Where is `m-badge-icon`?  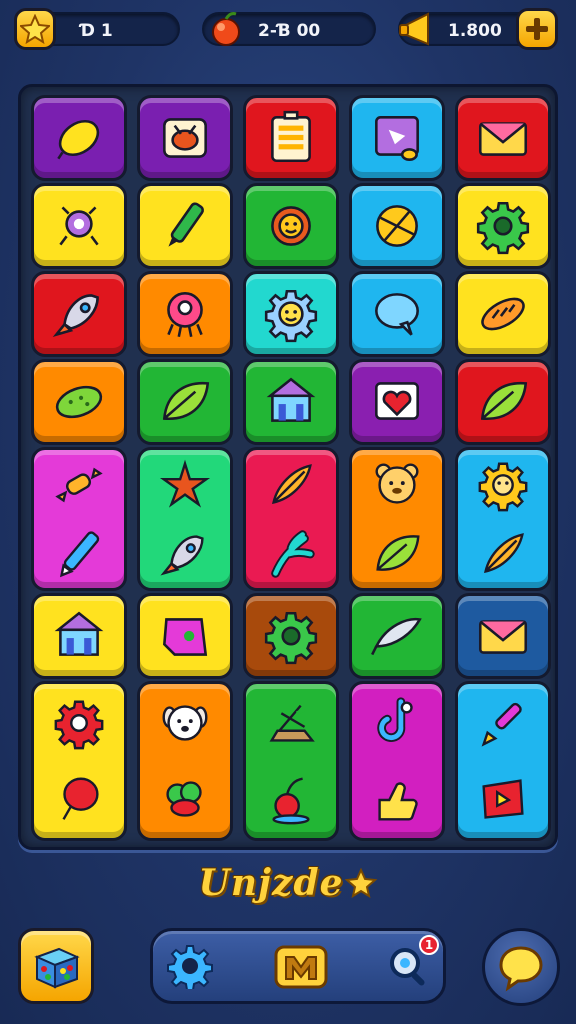
m-badge-icon is located at coordinates (301, 967).